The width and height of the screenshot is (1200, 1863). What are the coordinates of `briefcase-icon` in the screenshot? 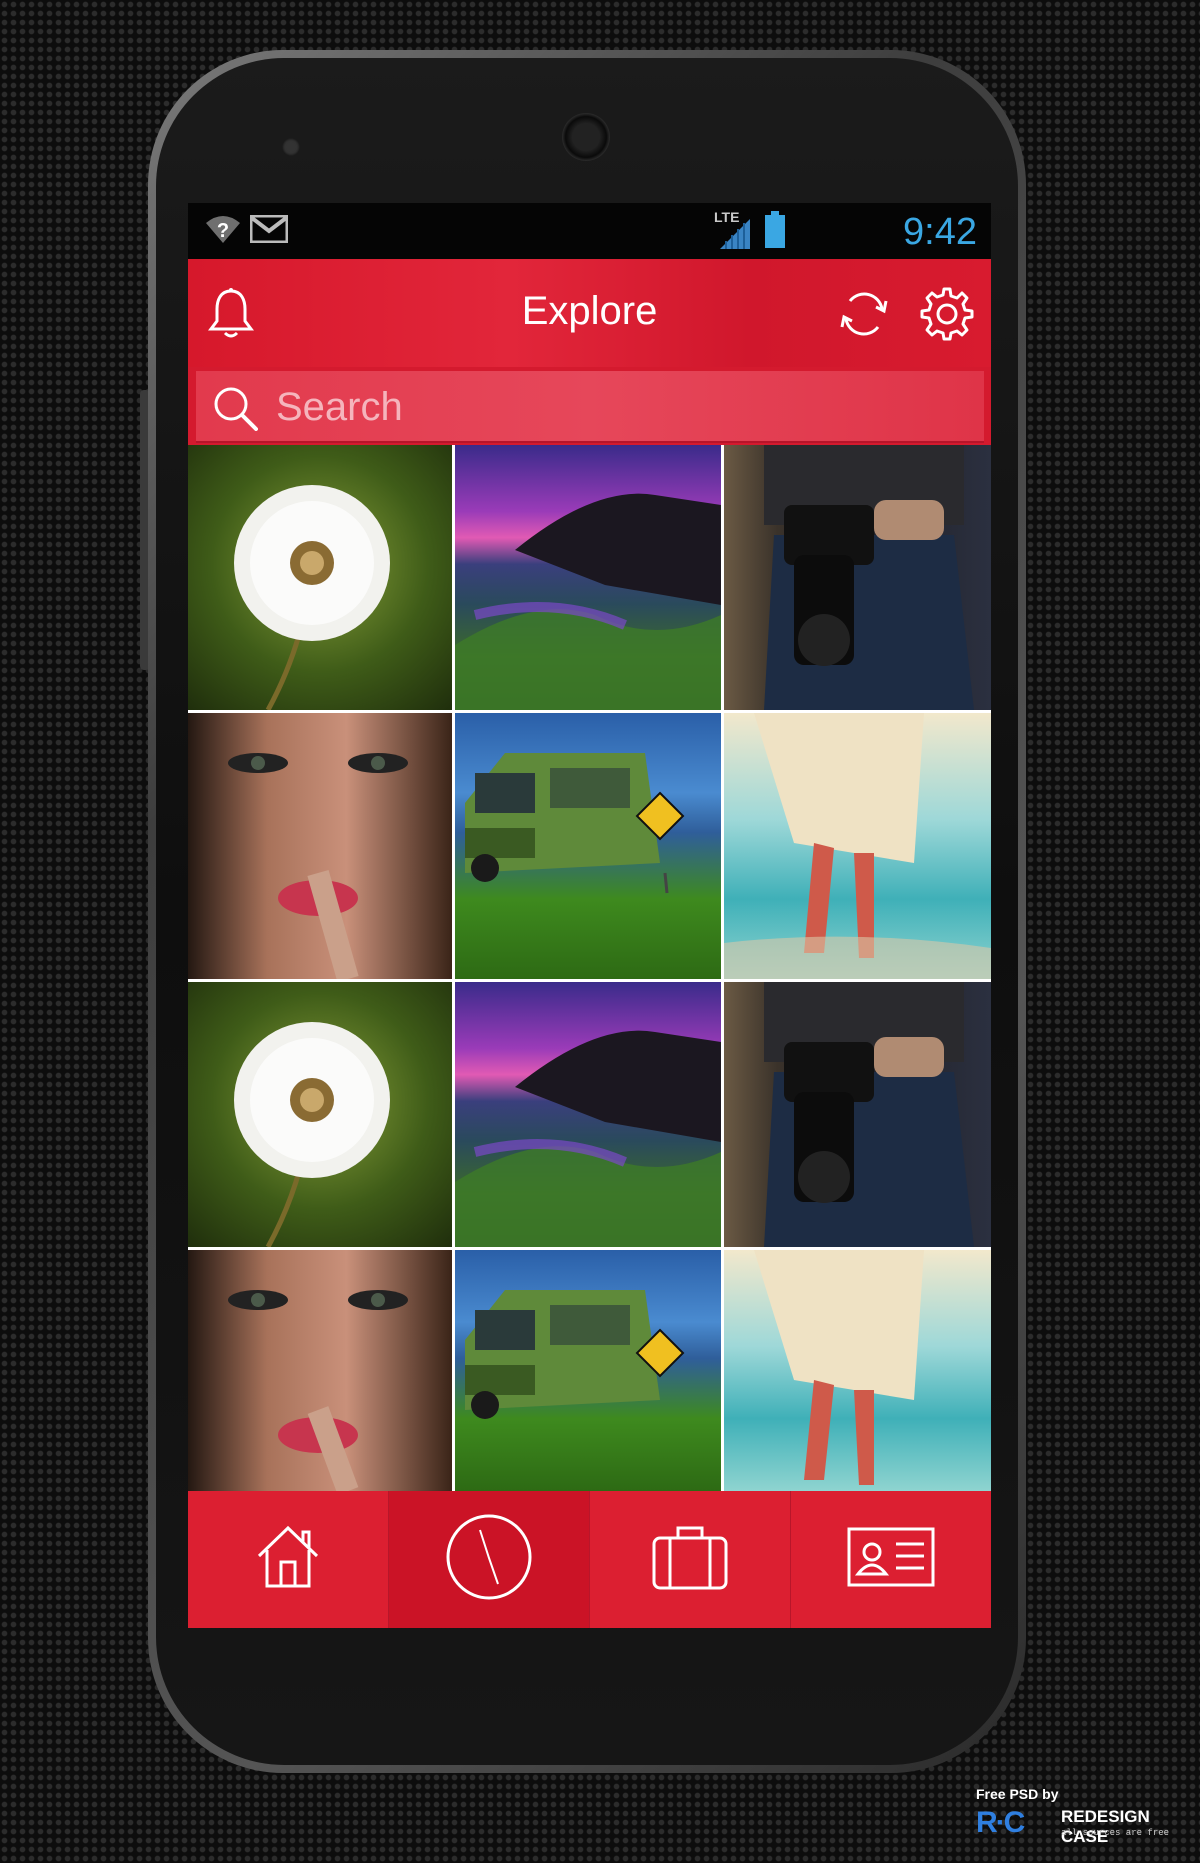 It's located at (690, 1559).